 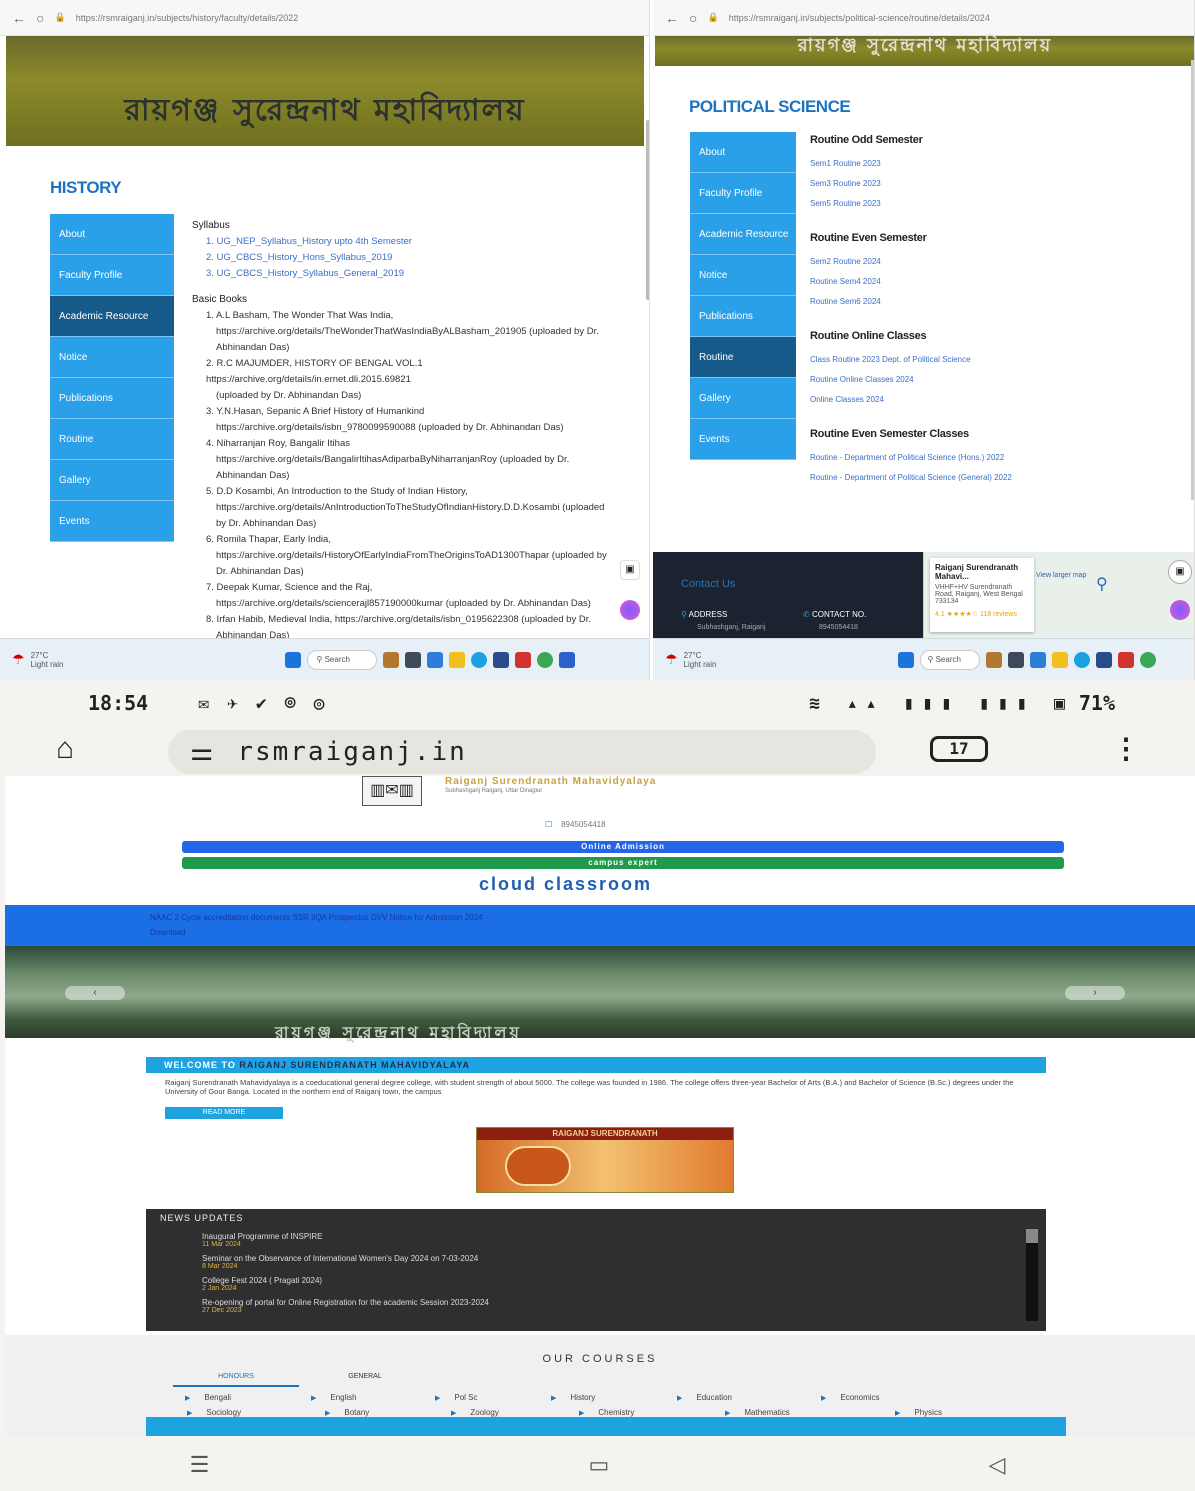 I want to click on routine-link: Online Classes 2024, so click(x=990, y=400).